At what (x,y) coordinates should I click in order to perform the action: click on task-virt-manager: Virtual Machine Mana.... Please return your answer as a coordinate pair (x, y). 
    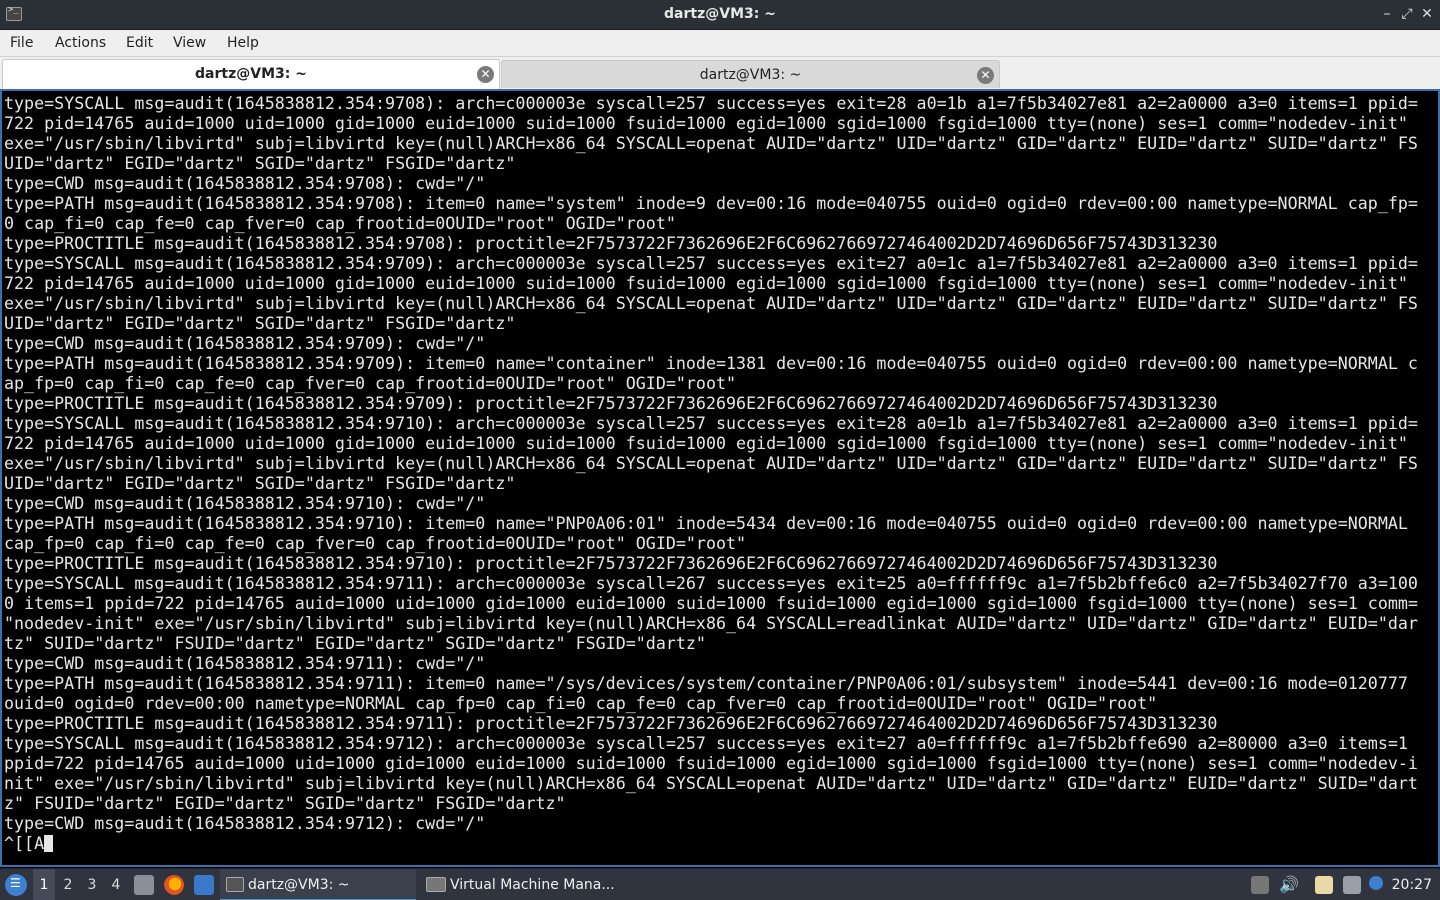
    Looking at the image, I should click on (520, 884).